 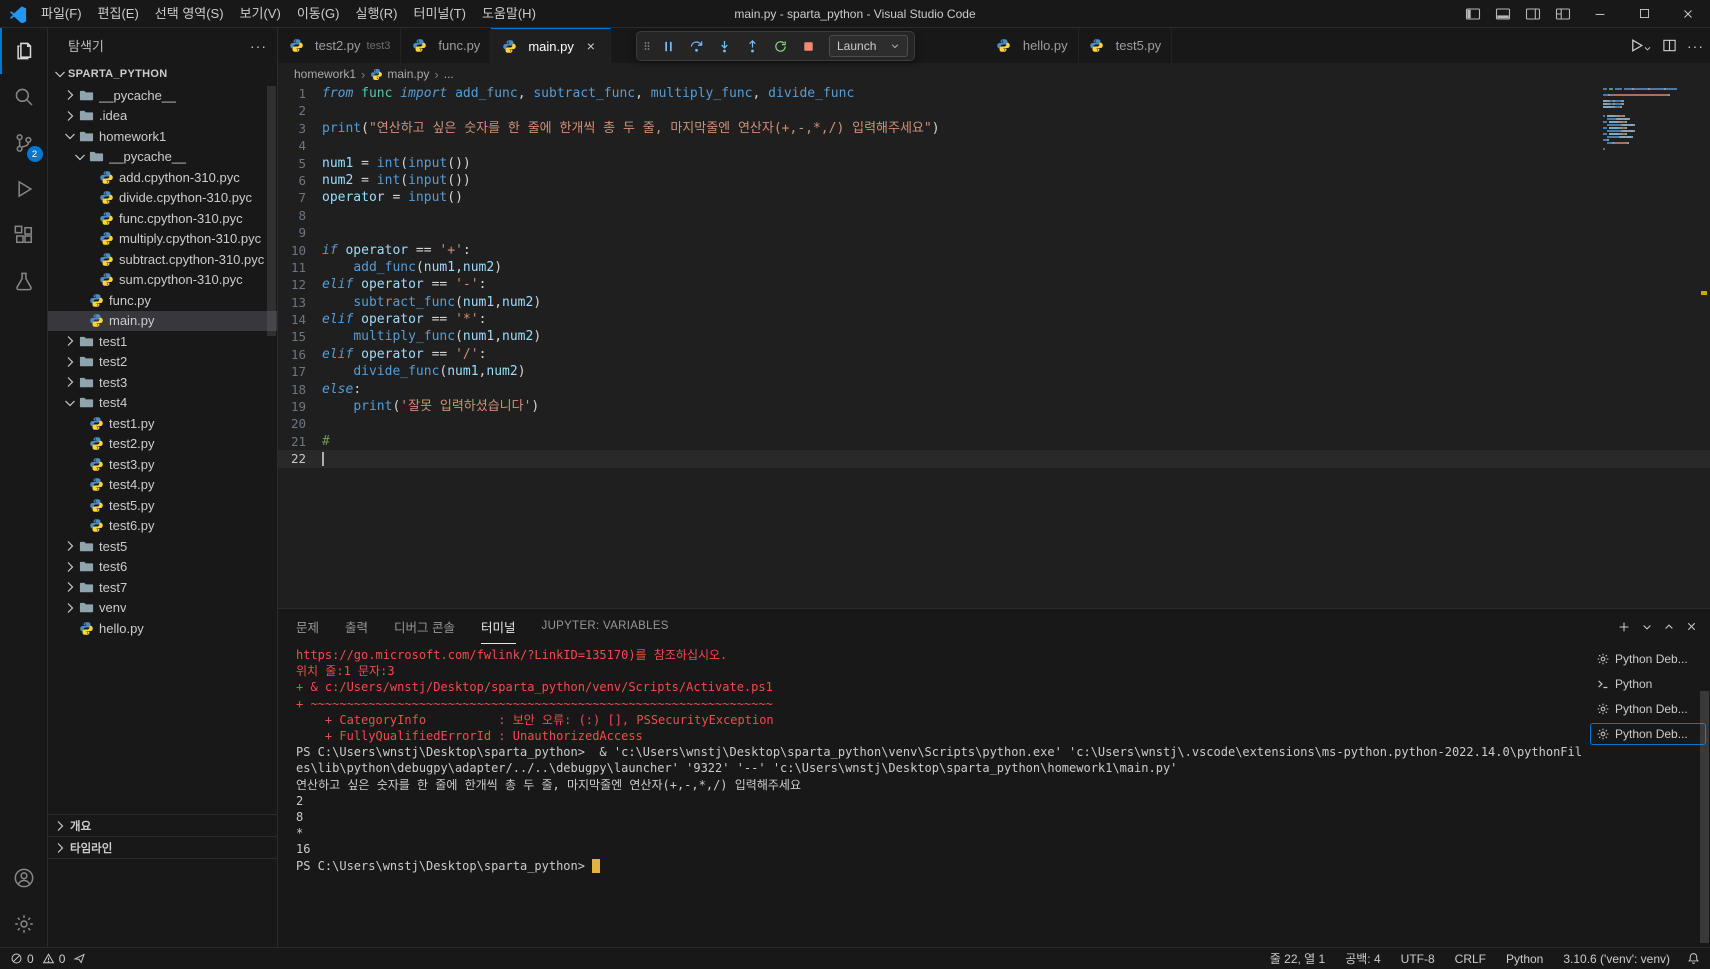 What do you see at coordinates (162, 218) in the screenshot?
I see `tree-item-func.cpython-310.pyc: func.cpython-310.pyc` at bounding box center [162, 218].